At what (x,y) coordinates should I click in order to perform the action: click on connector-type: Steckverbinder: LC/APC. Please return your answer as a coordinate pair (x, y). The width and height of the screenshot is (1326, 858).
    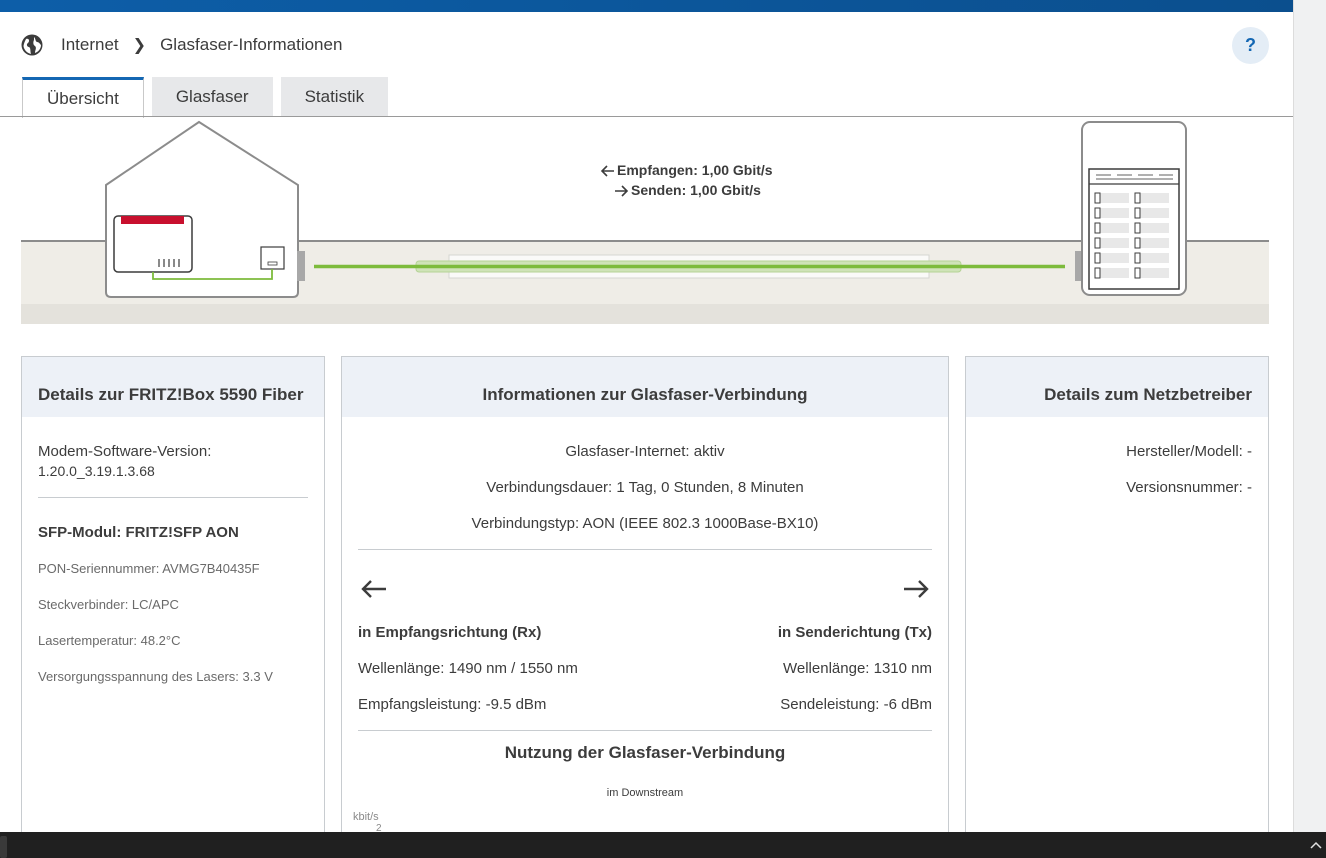
    Looking at the image, I should click on (108, 604).